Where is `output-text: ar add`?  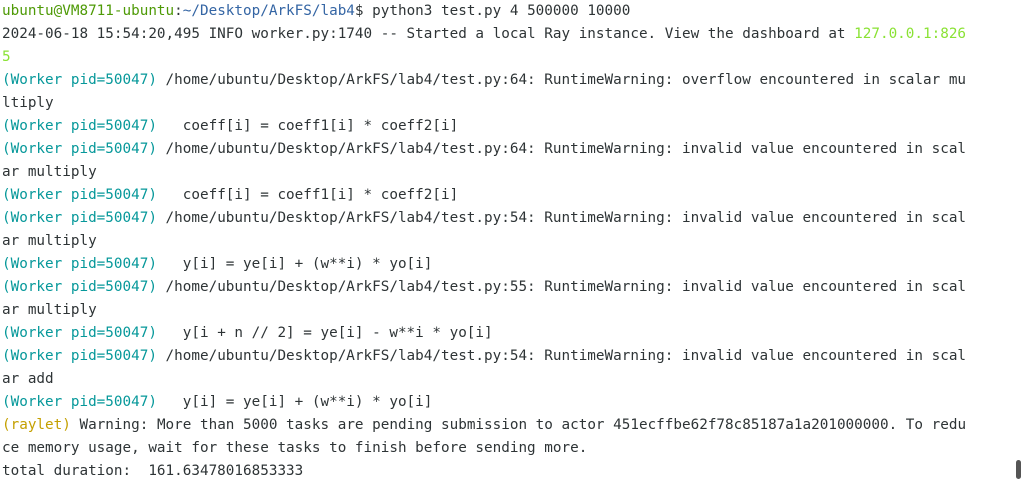 output-text: ar add is located at coordinates (28, 379).